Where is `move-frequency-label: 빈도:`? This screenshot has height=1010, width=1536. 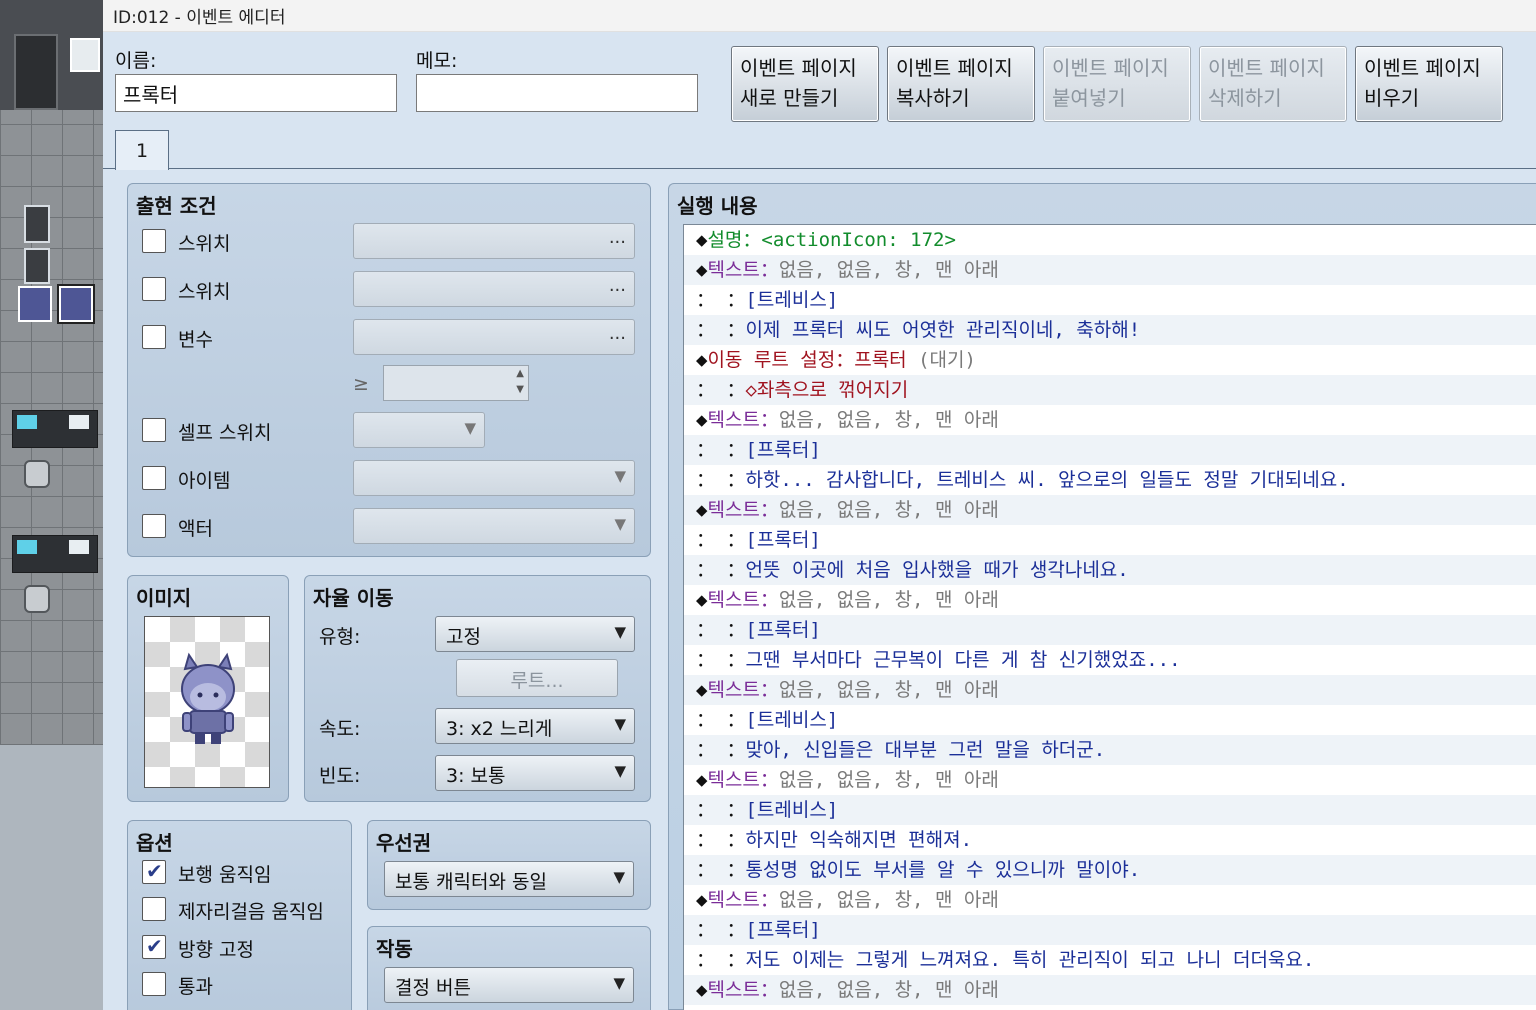 move-frequency-label: 빈도: is located at coordinates (340, 776).